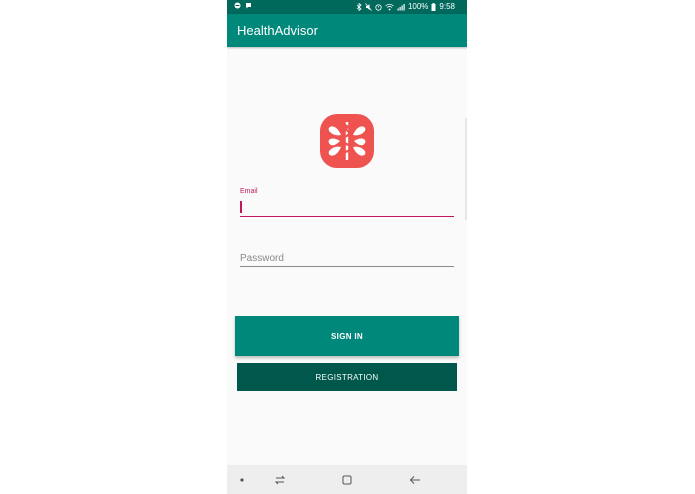  What do you see at coordinates (405, 7) in the screenshot?
I see `status-right-icons: 100% 9:58` at bounding box center [405, 7].